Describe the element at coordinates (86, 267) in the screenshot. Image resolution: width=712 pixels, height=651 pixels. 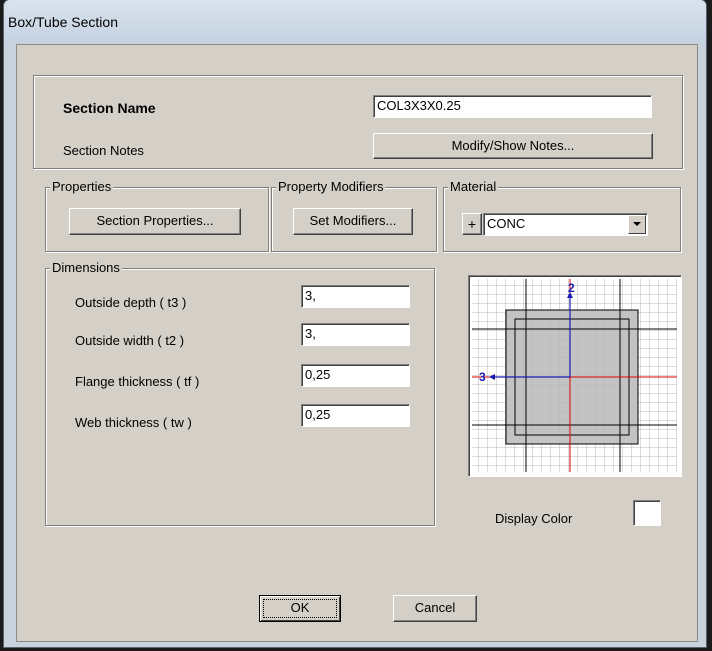
I see `dimensions-group-label: Dimensions` at that location.